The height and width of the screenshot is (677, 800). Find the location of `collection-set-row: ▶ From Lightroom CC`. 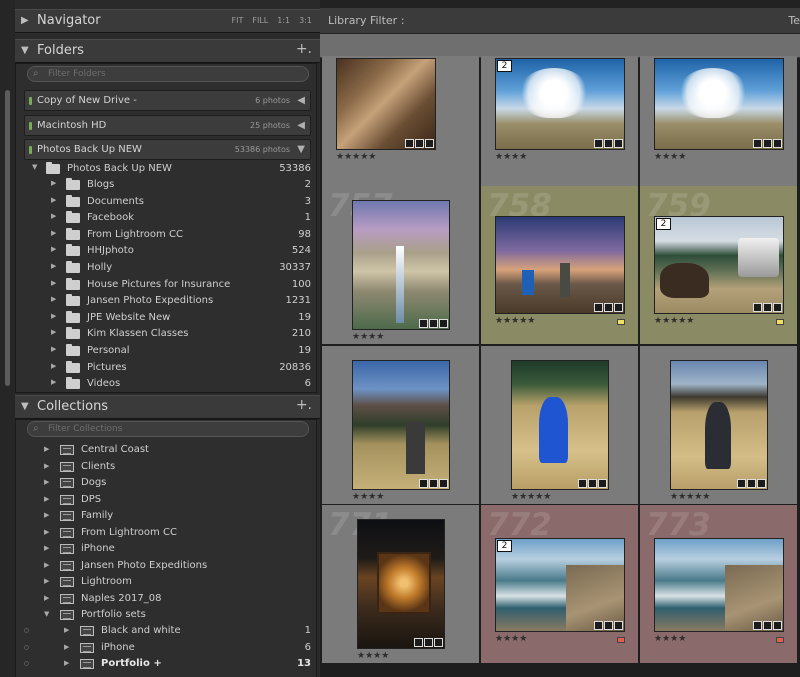

collection-set-row: ▶ From Lightroom CC is located at coordinates (169, 533).